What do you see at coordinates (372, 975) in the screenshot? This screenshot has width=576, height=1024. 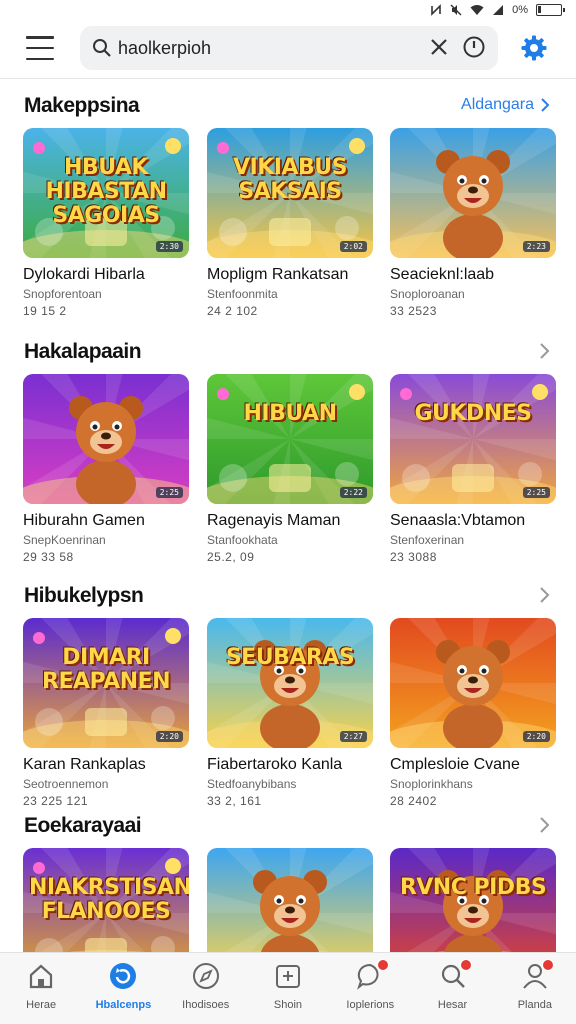 I see `chat-icon` at bounding box center [372, 975].